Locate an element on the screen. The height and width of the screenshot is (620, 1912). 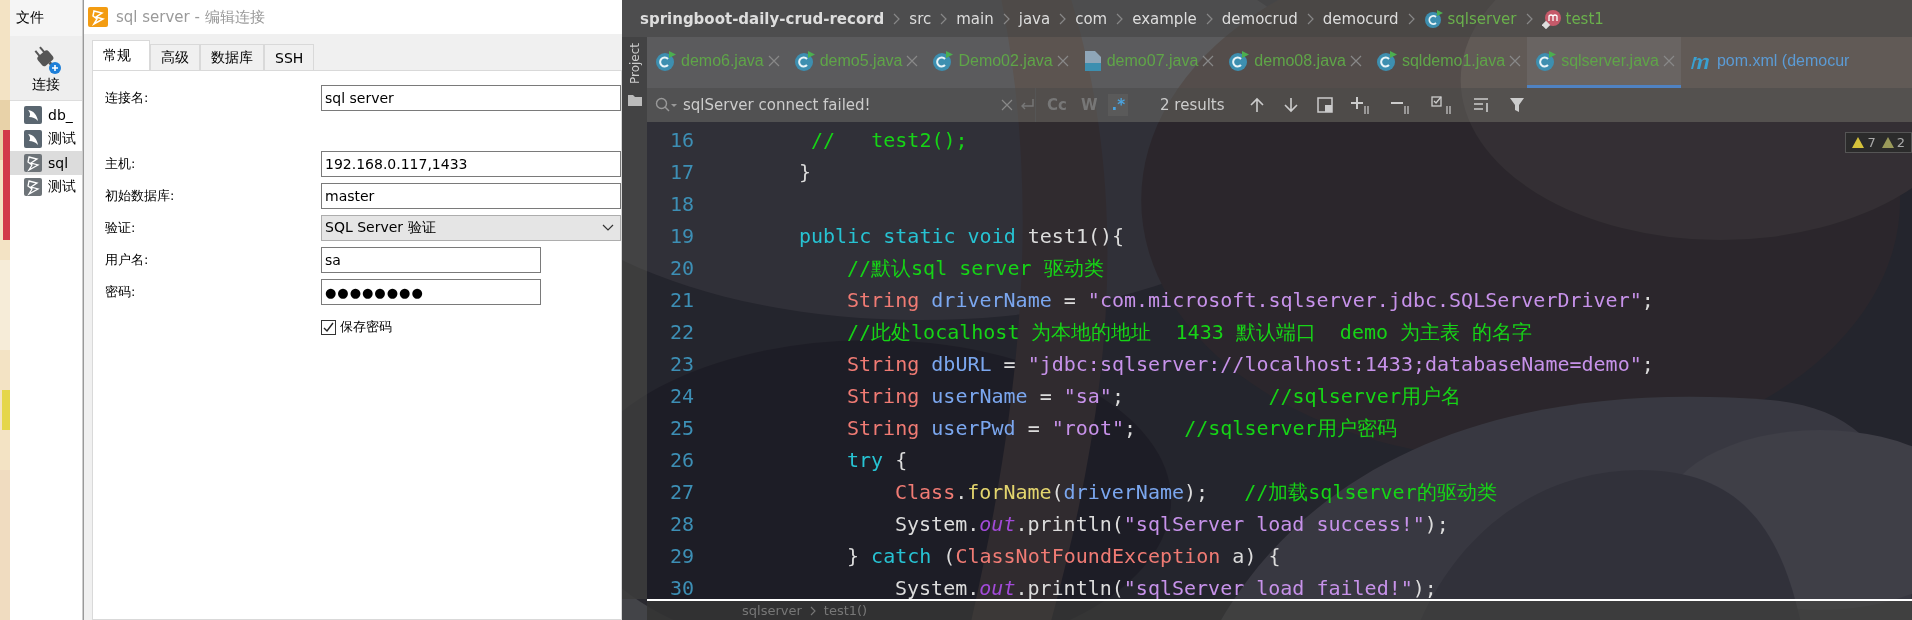
code-line: System.out.println("sqlServer load success!"); is located at coordinates (1172, 524).